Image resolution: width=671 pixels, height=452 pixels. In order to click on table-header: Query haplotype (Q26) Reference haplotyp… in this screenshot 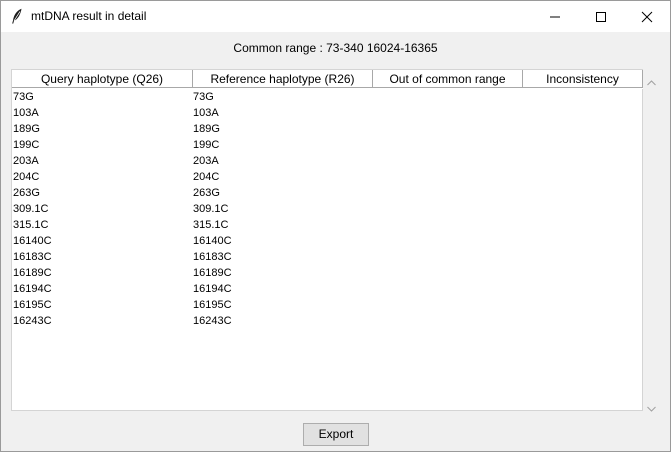, I will do `click(327, 79)`.